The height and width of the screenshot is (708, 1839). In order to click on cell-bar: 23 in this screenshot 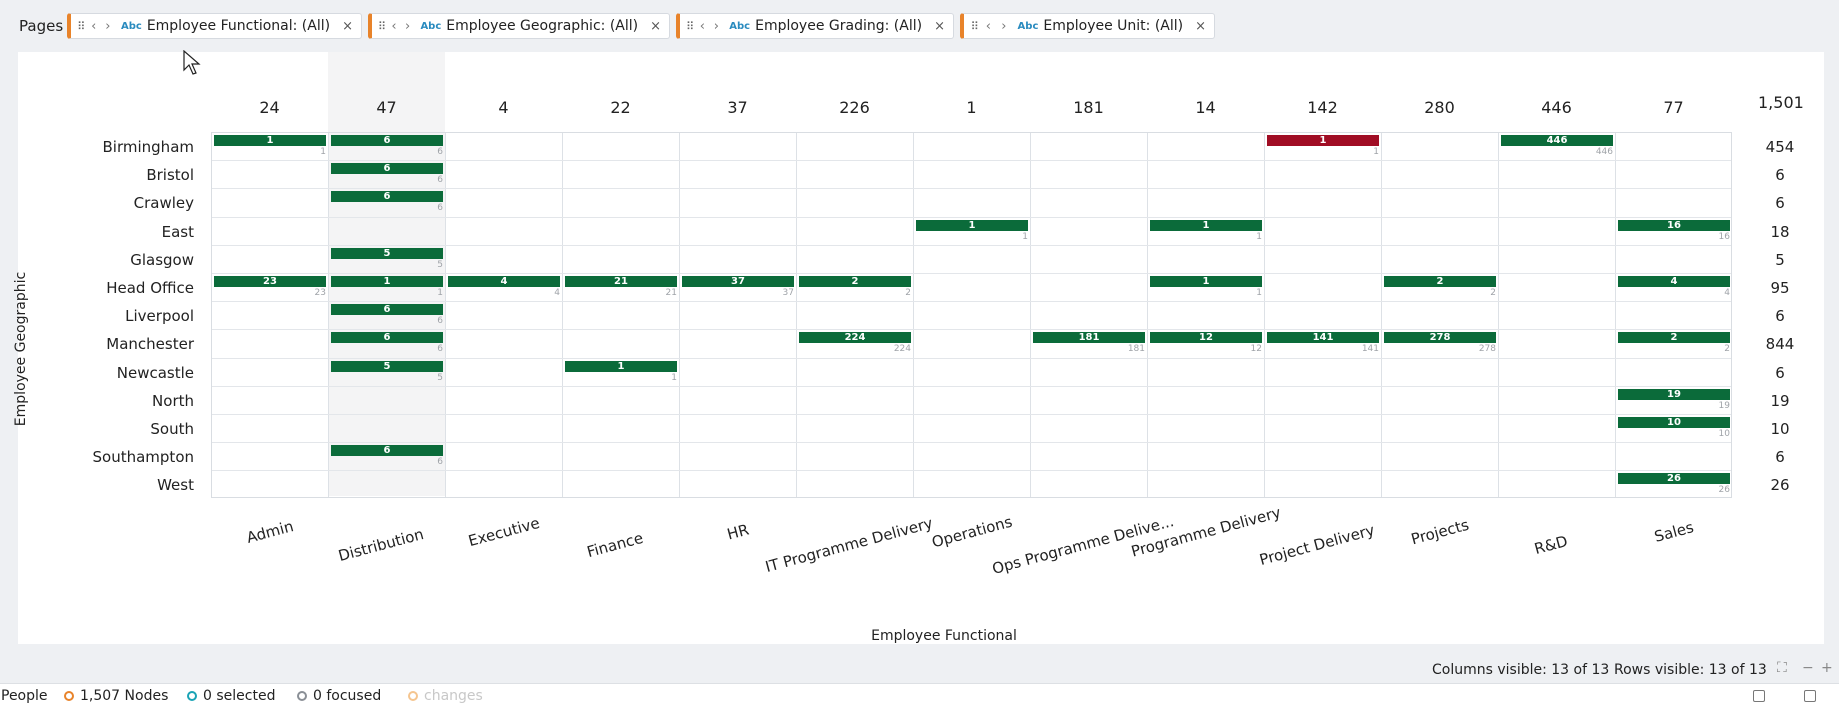, I will do `click(270, 281)`.